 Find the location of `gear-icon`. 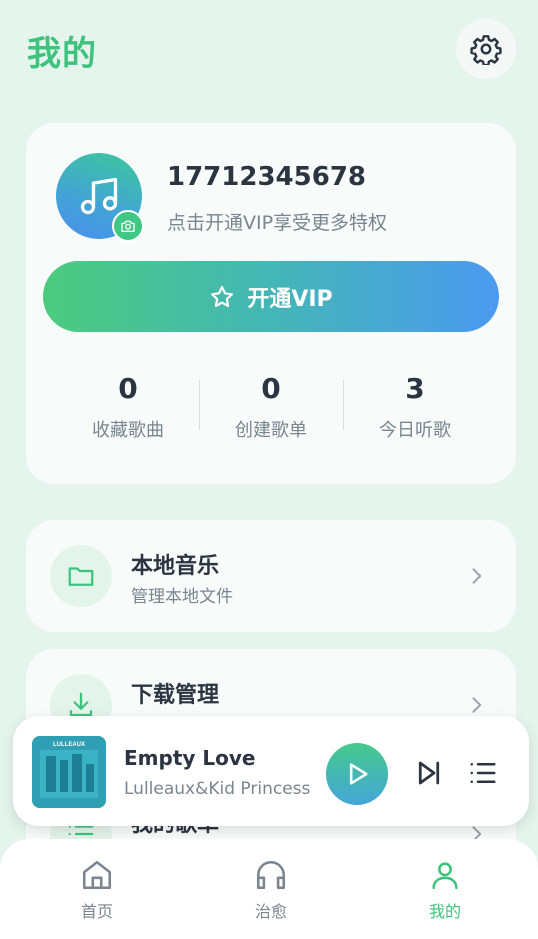

gear-icon is located at coordinates (486, 50).